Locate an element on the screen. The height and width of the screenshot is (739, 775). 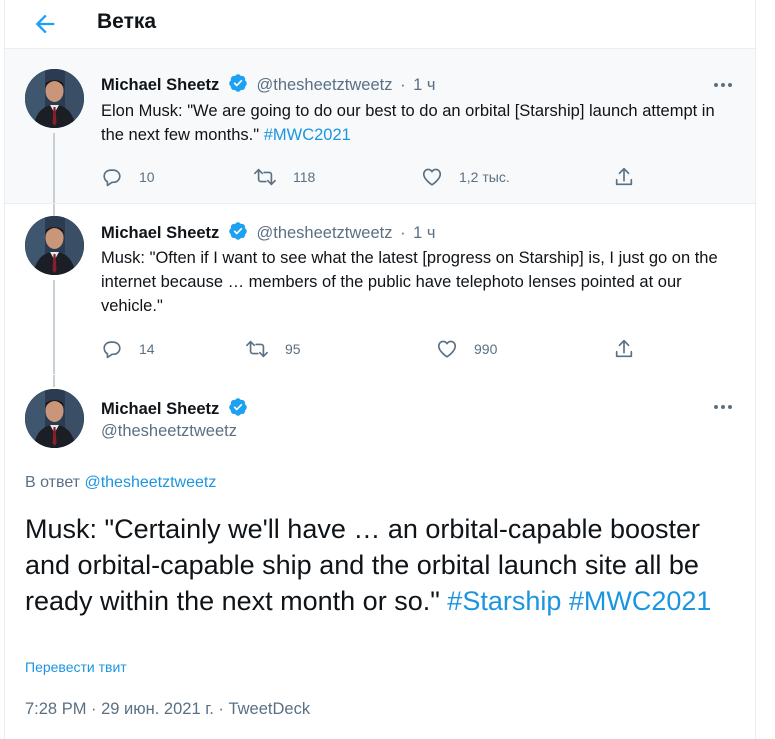
like-count: 990 is located at coordinates (486, 349).